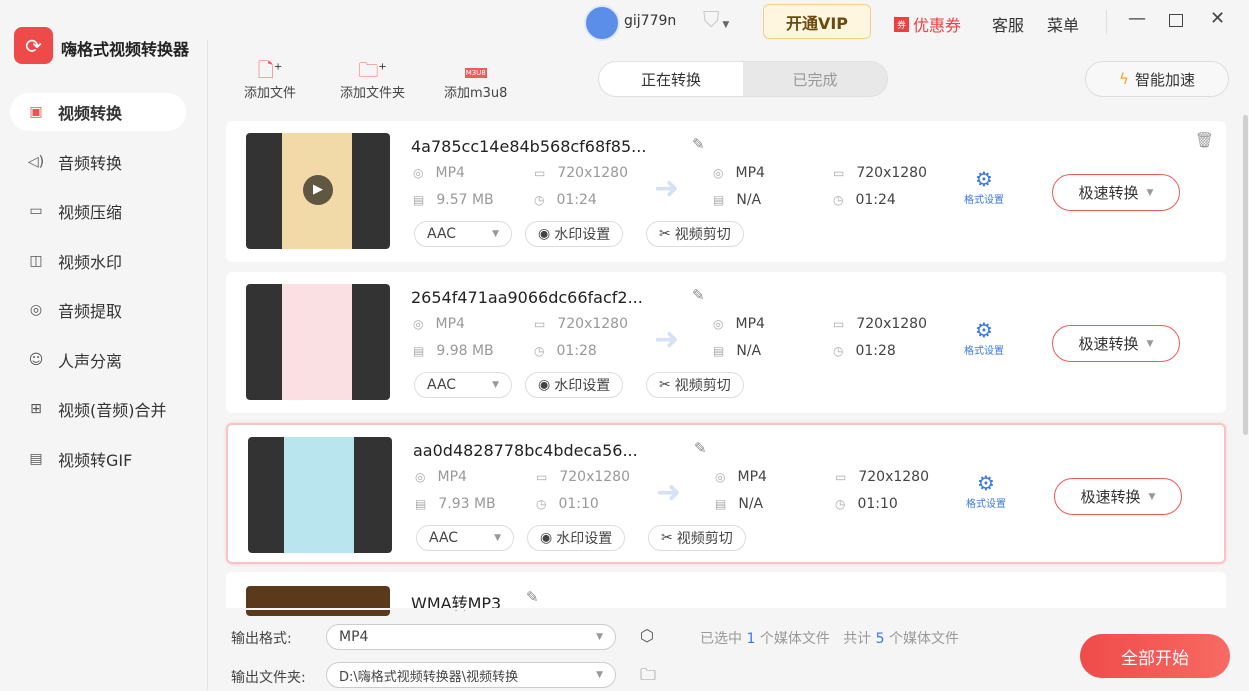 This screenshot has height=691, width=1249. What do you see at coordinates (1176, 20) in the screenshot?
I see `maximize-icon` at bounding box center [1176, 20].